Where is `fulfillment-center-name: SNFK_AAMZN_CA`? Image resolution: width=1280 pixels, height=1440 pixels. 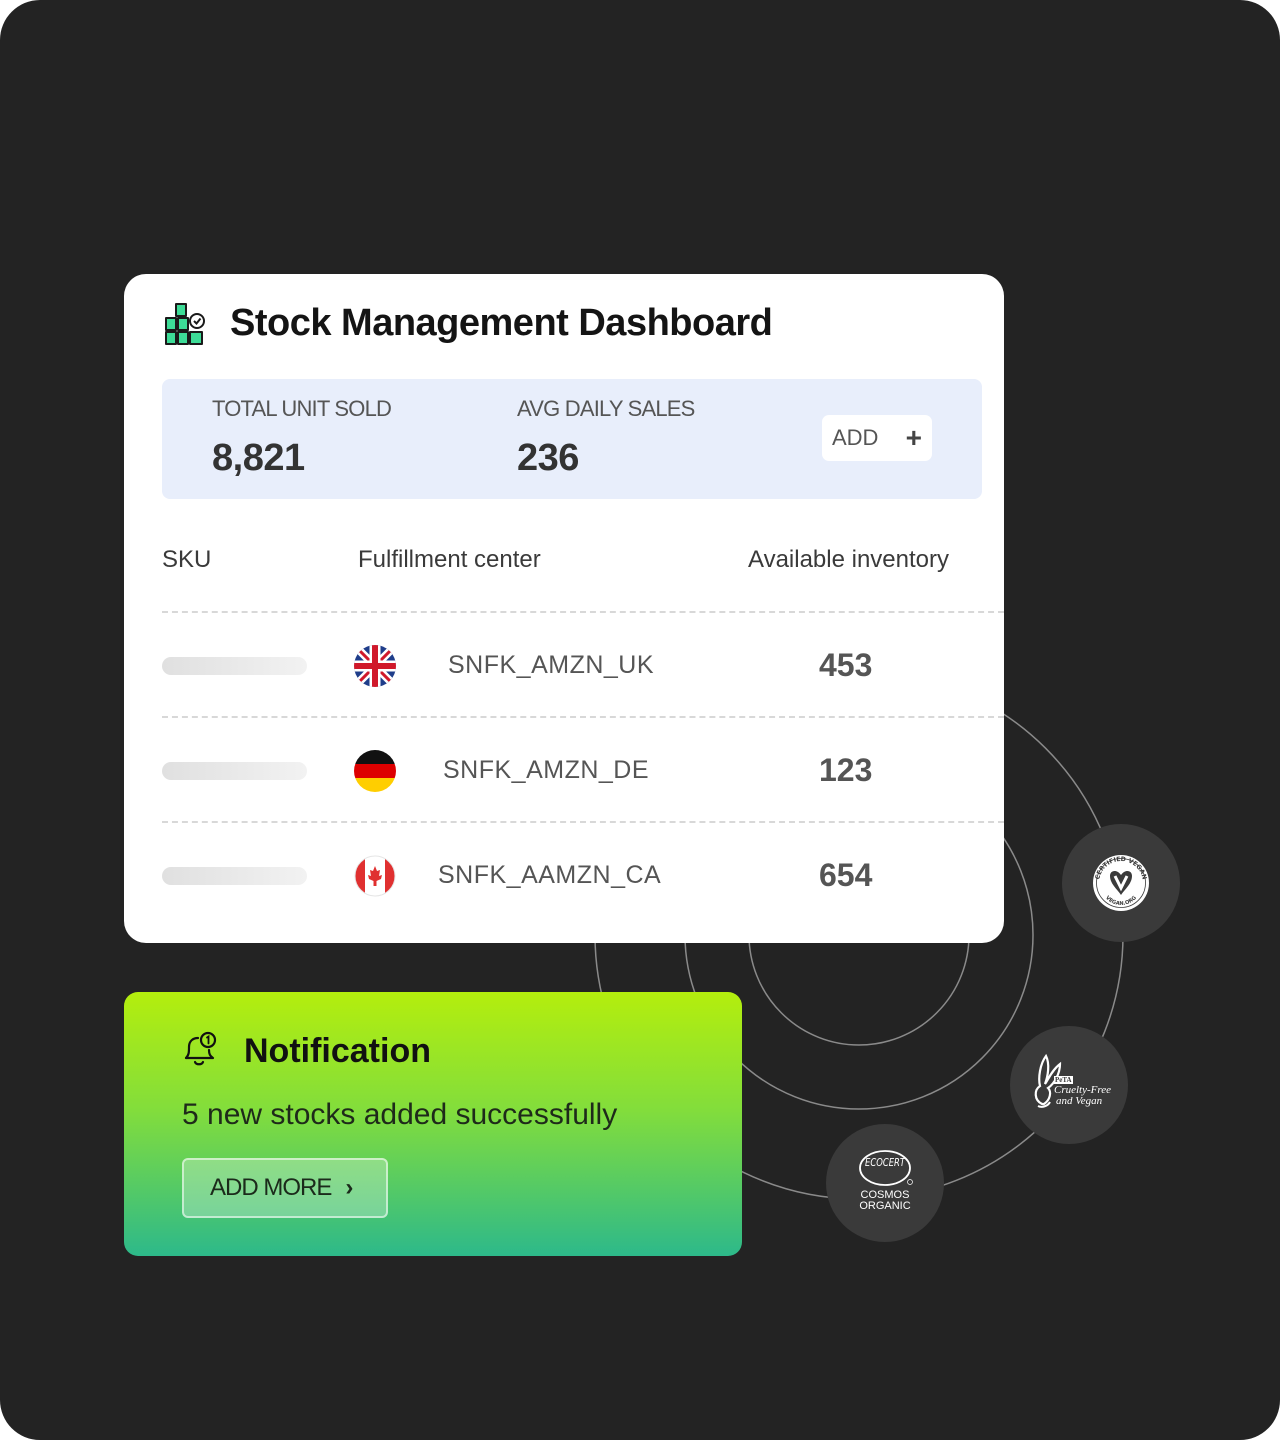
fulfillment-center-name: SNFK_AAMZN_CA is located at coordinates (550, 875).